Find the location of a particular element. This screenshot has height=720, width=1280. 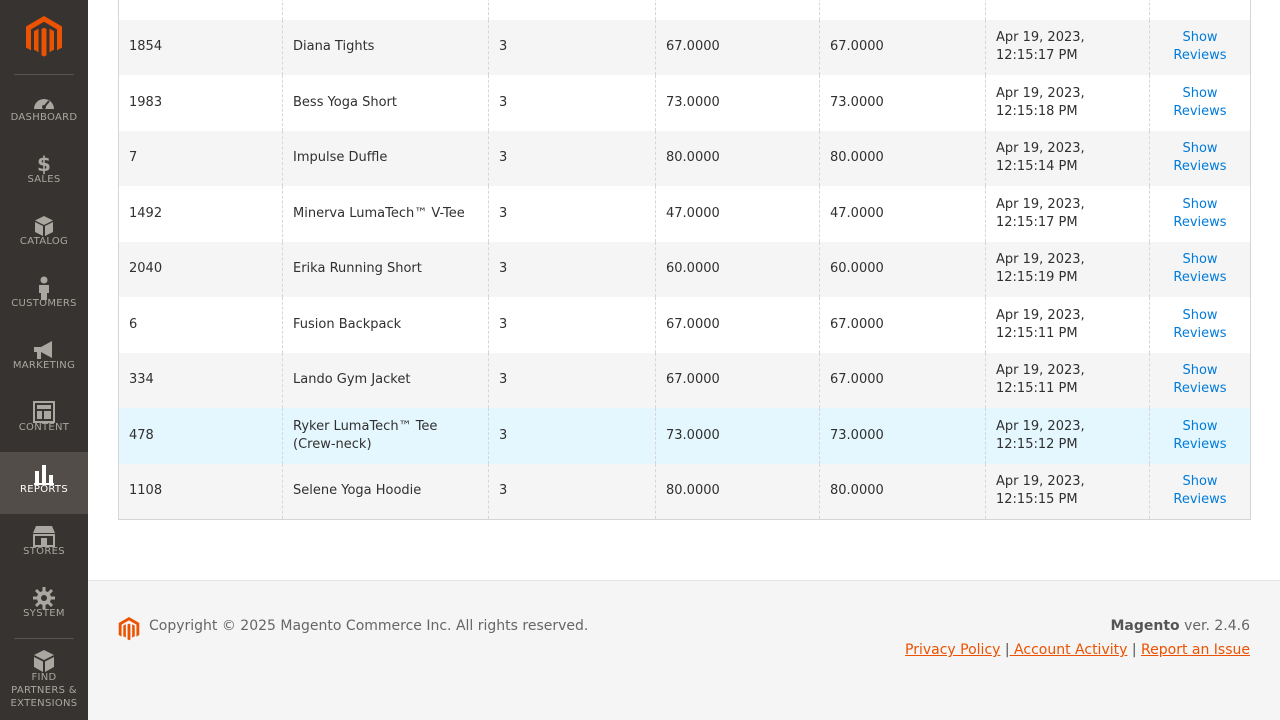

cubes-icon is located at coordinates (44, 661).